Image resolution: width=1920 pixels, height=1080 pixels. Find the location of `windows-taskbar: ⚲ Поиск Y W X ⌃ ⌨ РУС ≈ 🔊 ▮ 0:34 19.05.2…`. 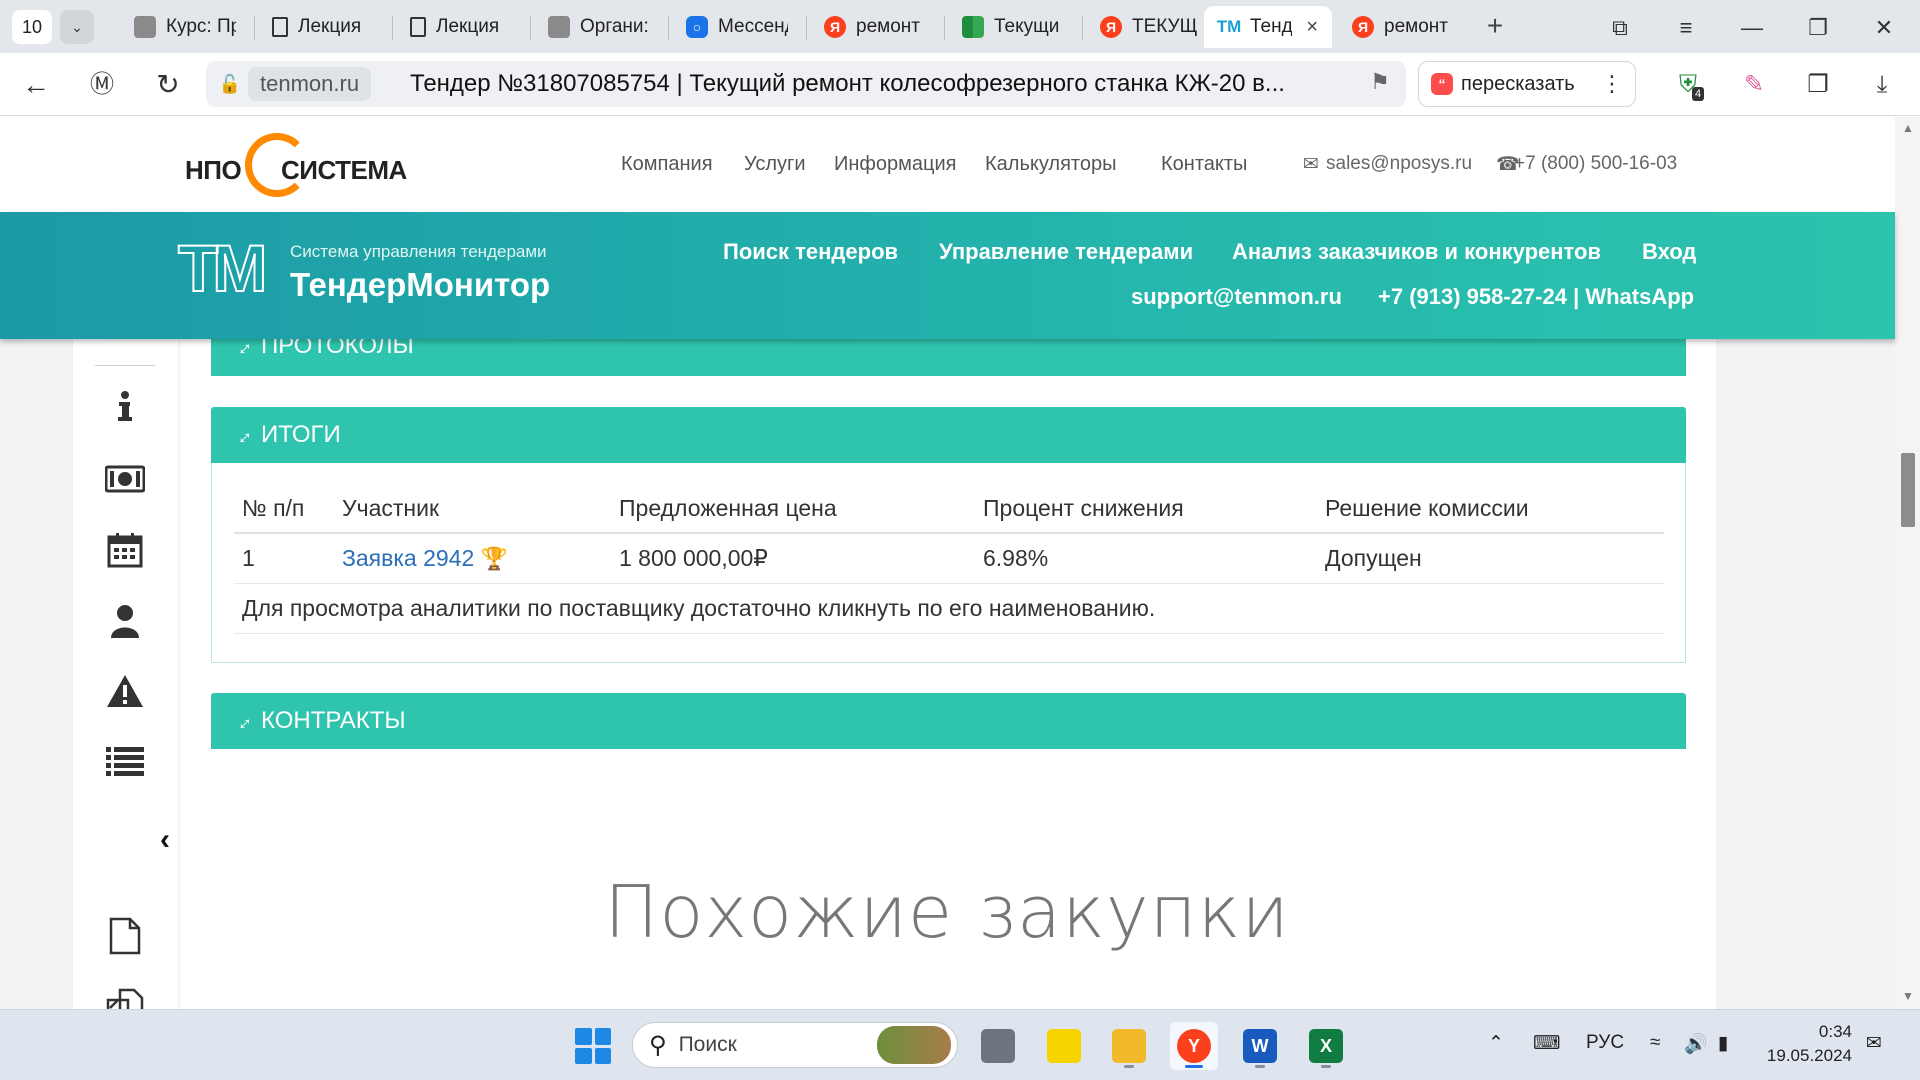

windows-taskbar: ⚲ Поиск Y W X ⌃ ⌨ РУС ≈ 🔊 ▮ 0:34 19.05.2… is located at coordinates (960, 1044).